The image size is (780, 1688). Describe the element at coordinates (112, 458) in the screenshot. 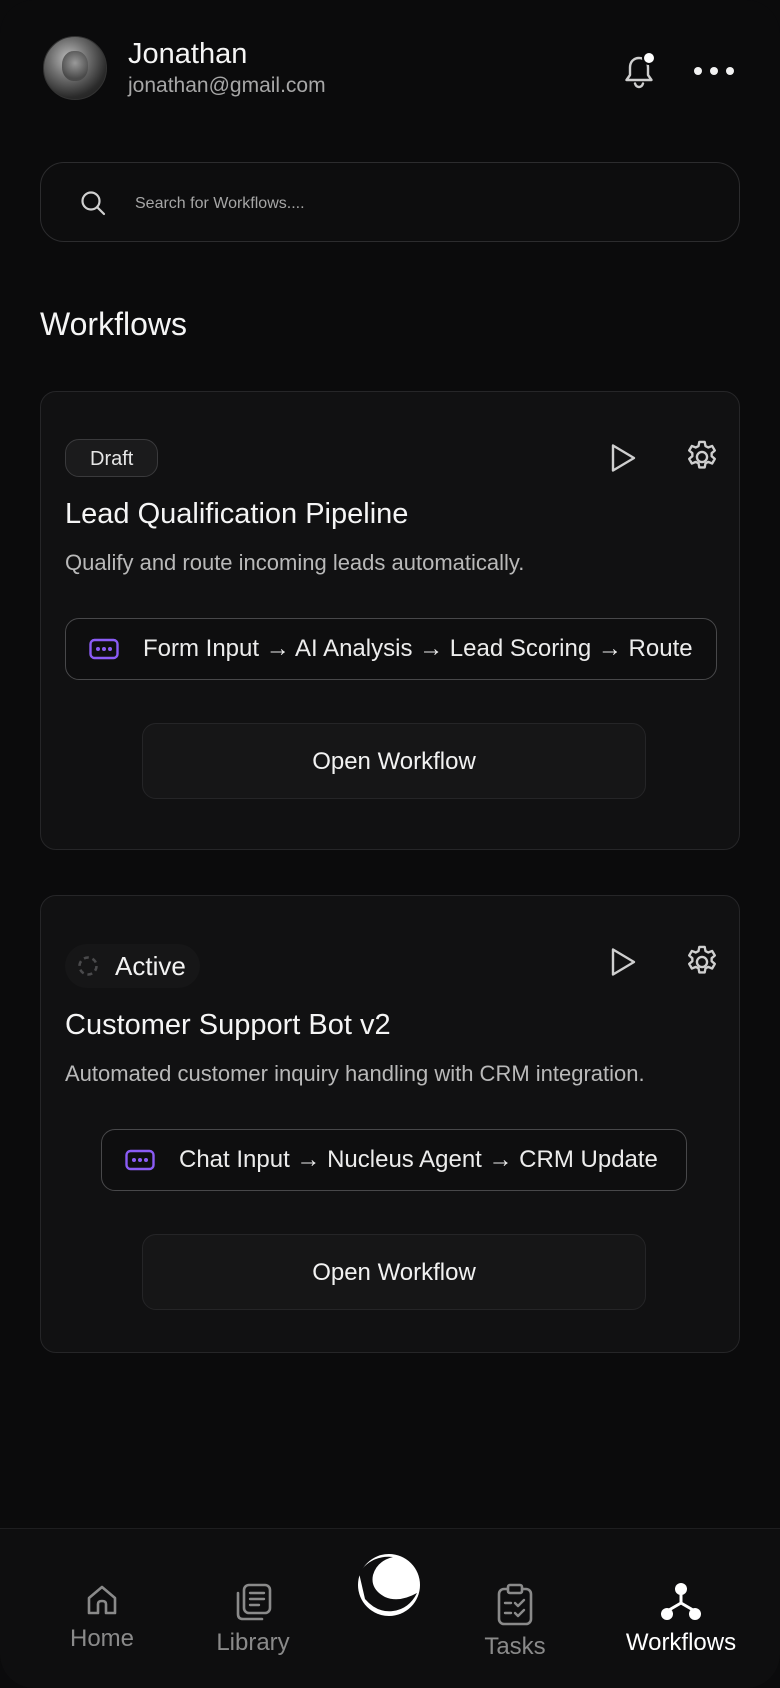

I see `status-badge: Draft` at that location.